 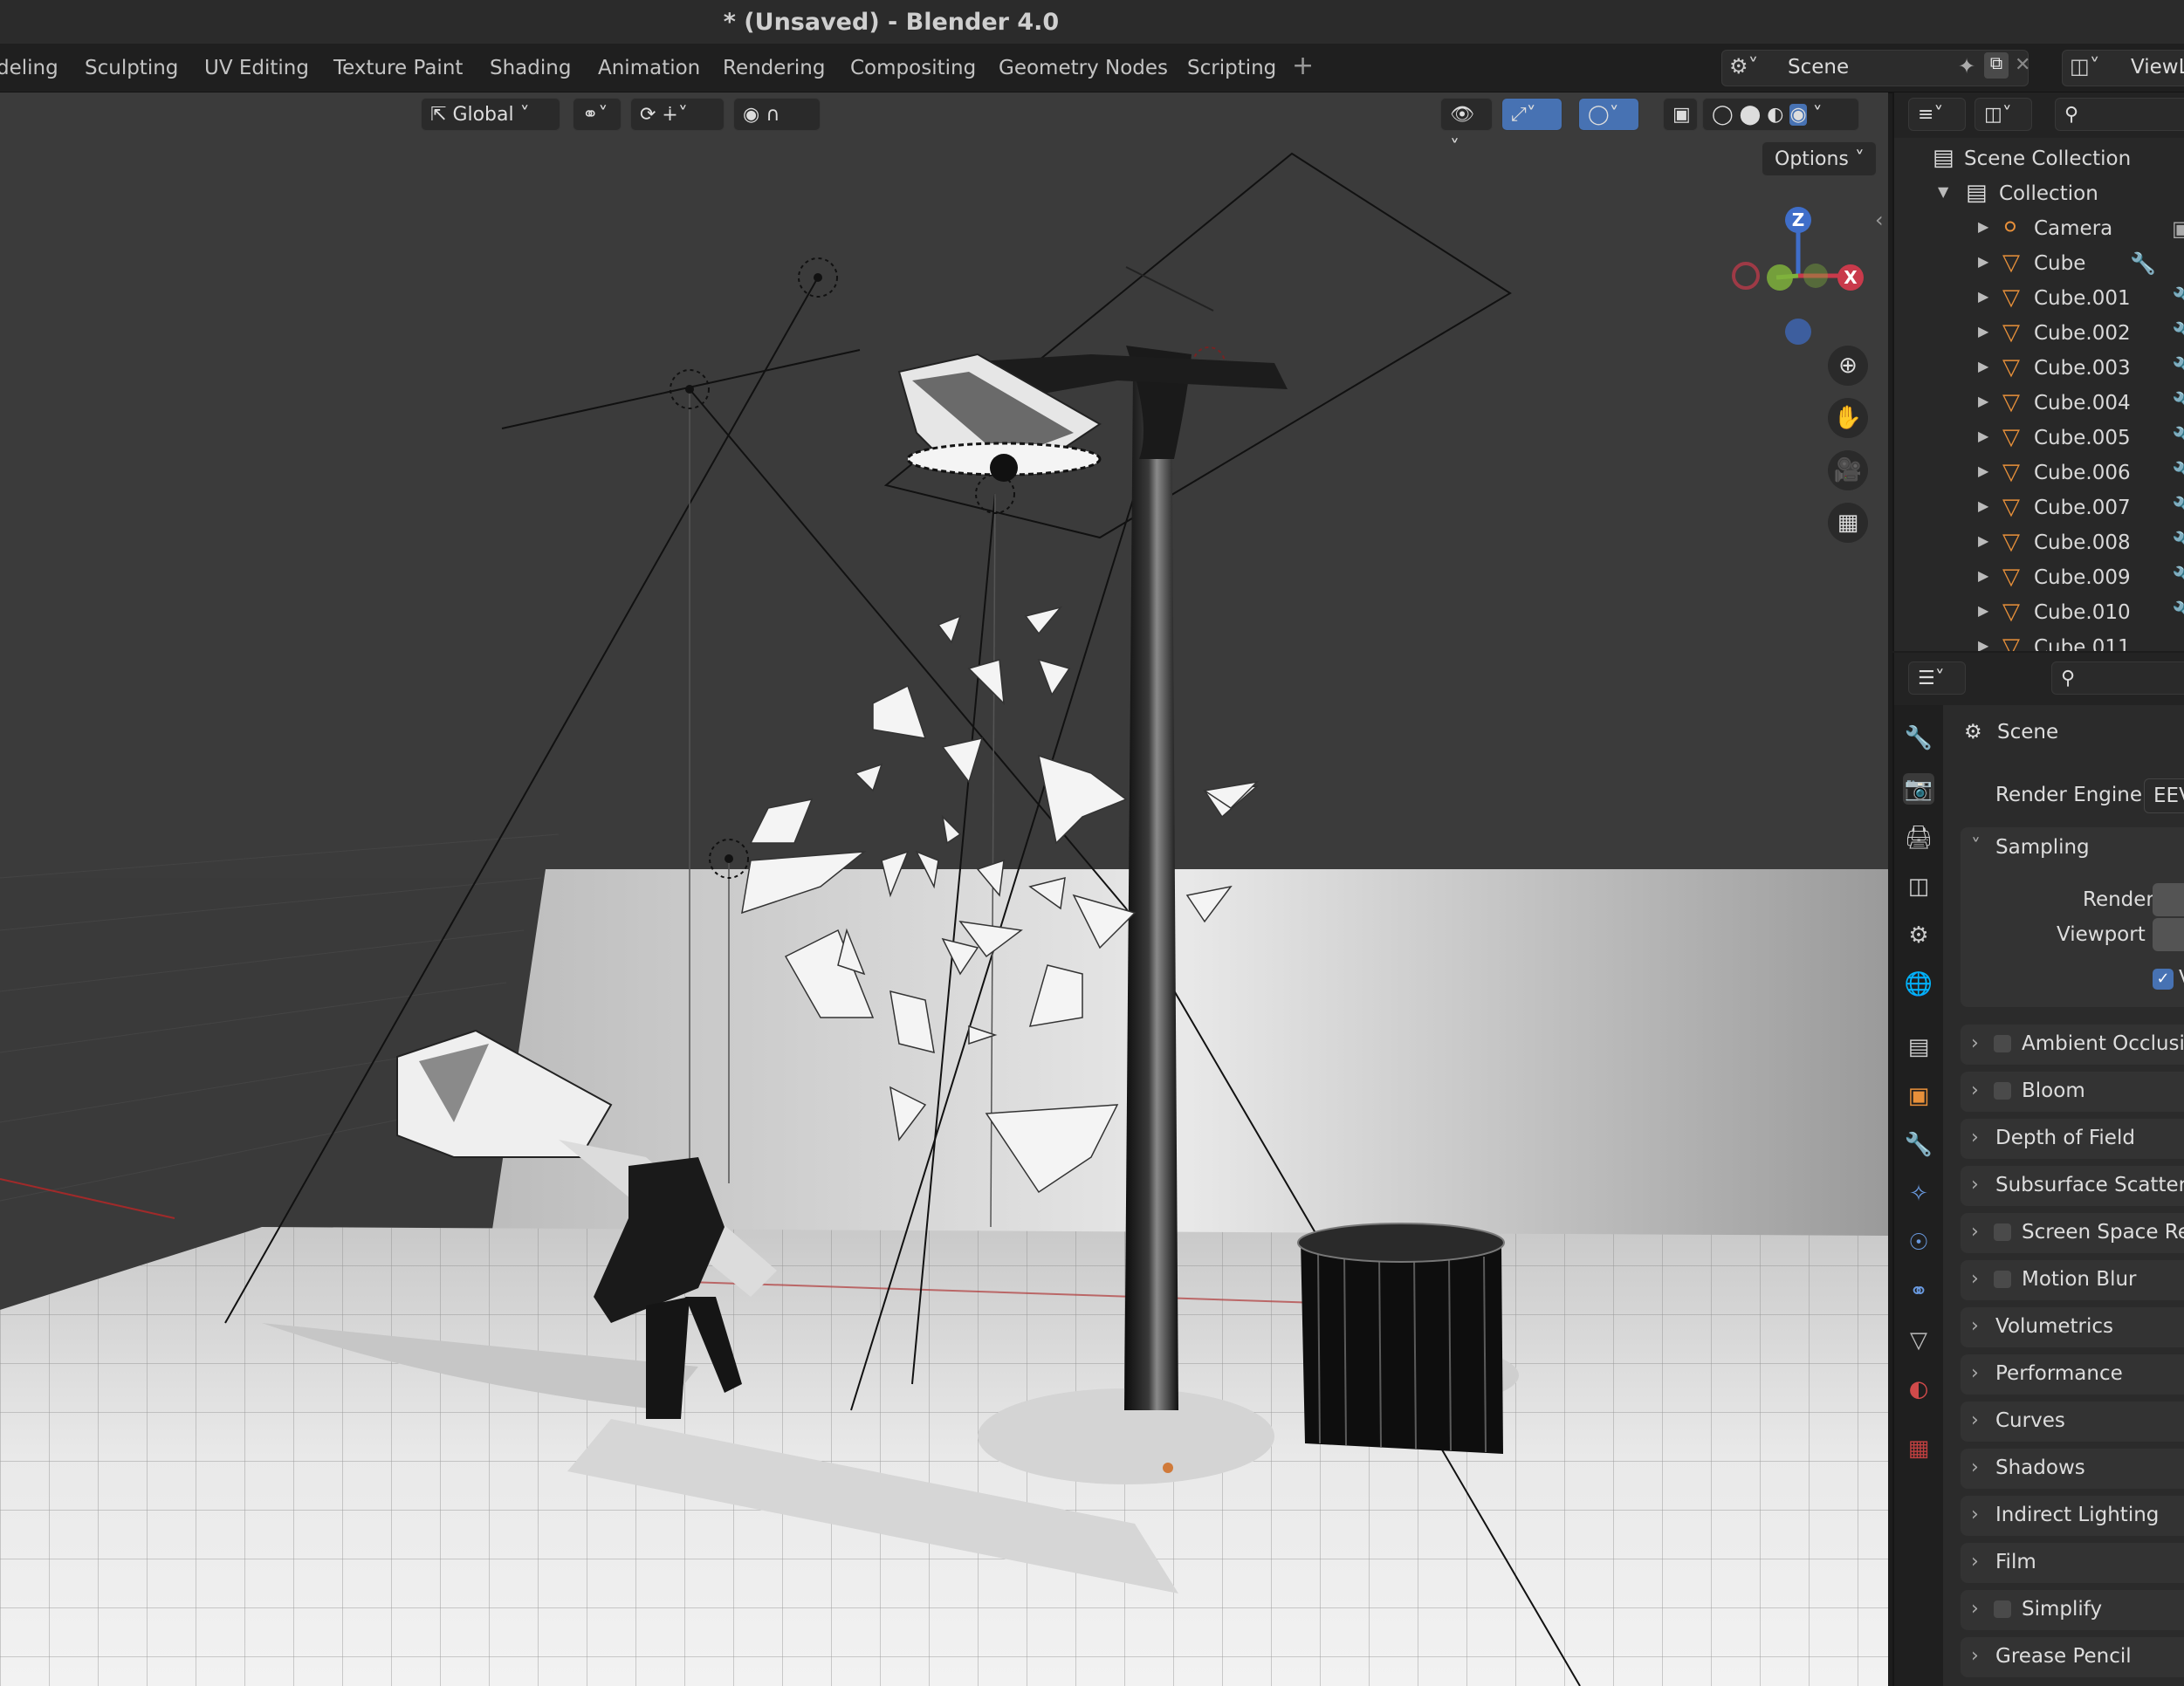 What do you see at coordinates (2072, 1610) in the screenshot?
I see `panel-simplify: › Simplify` at bounding box center [2072, 1610].